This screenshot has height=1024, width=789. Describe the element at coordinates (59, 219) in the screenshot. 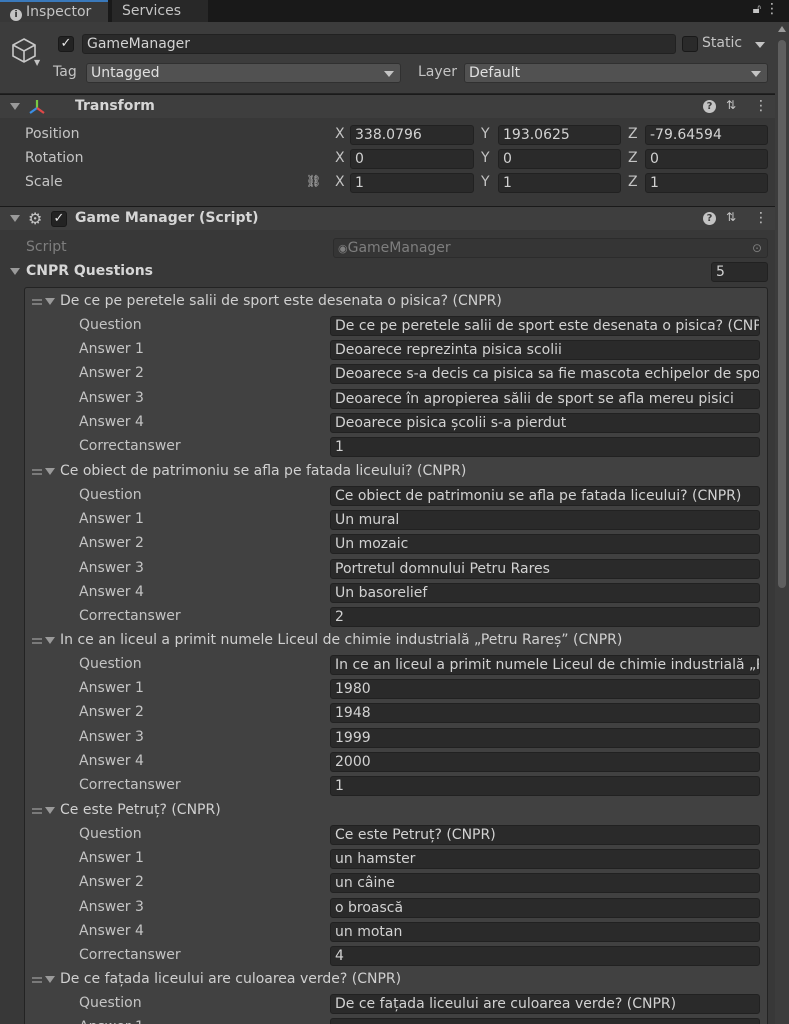

I see `script-enabled-checkbox: ✓` at that location.